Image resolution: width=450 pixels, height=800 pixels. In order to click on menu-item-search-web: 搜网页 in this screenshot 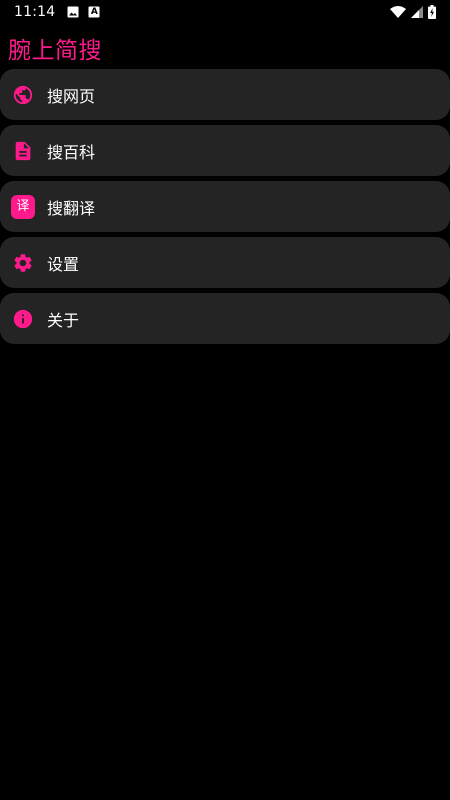, I will do `click(225, 94)`.